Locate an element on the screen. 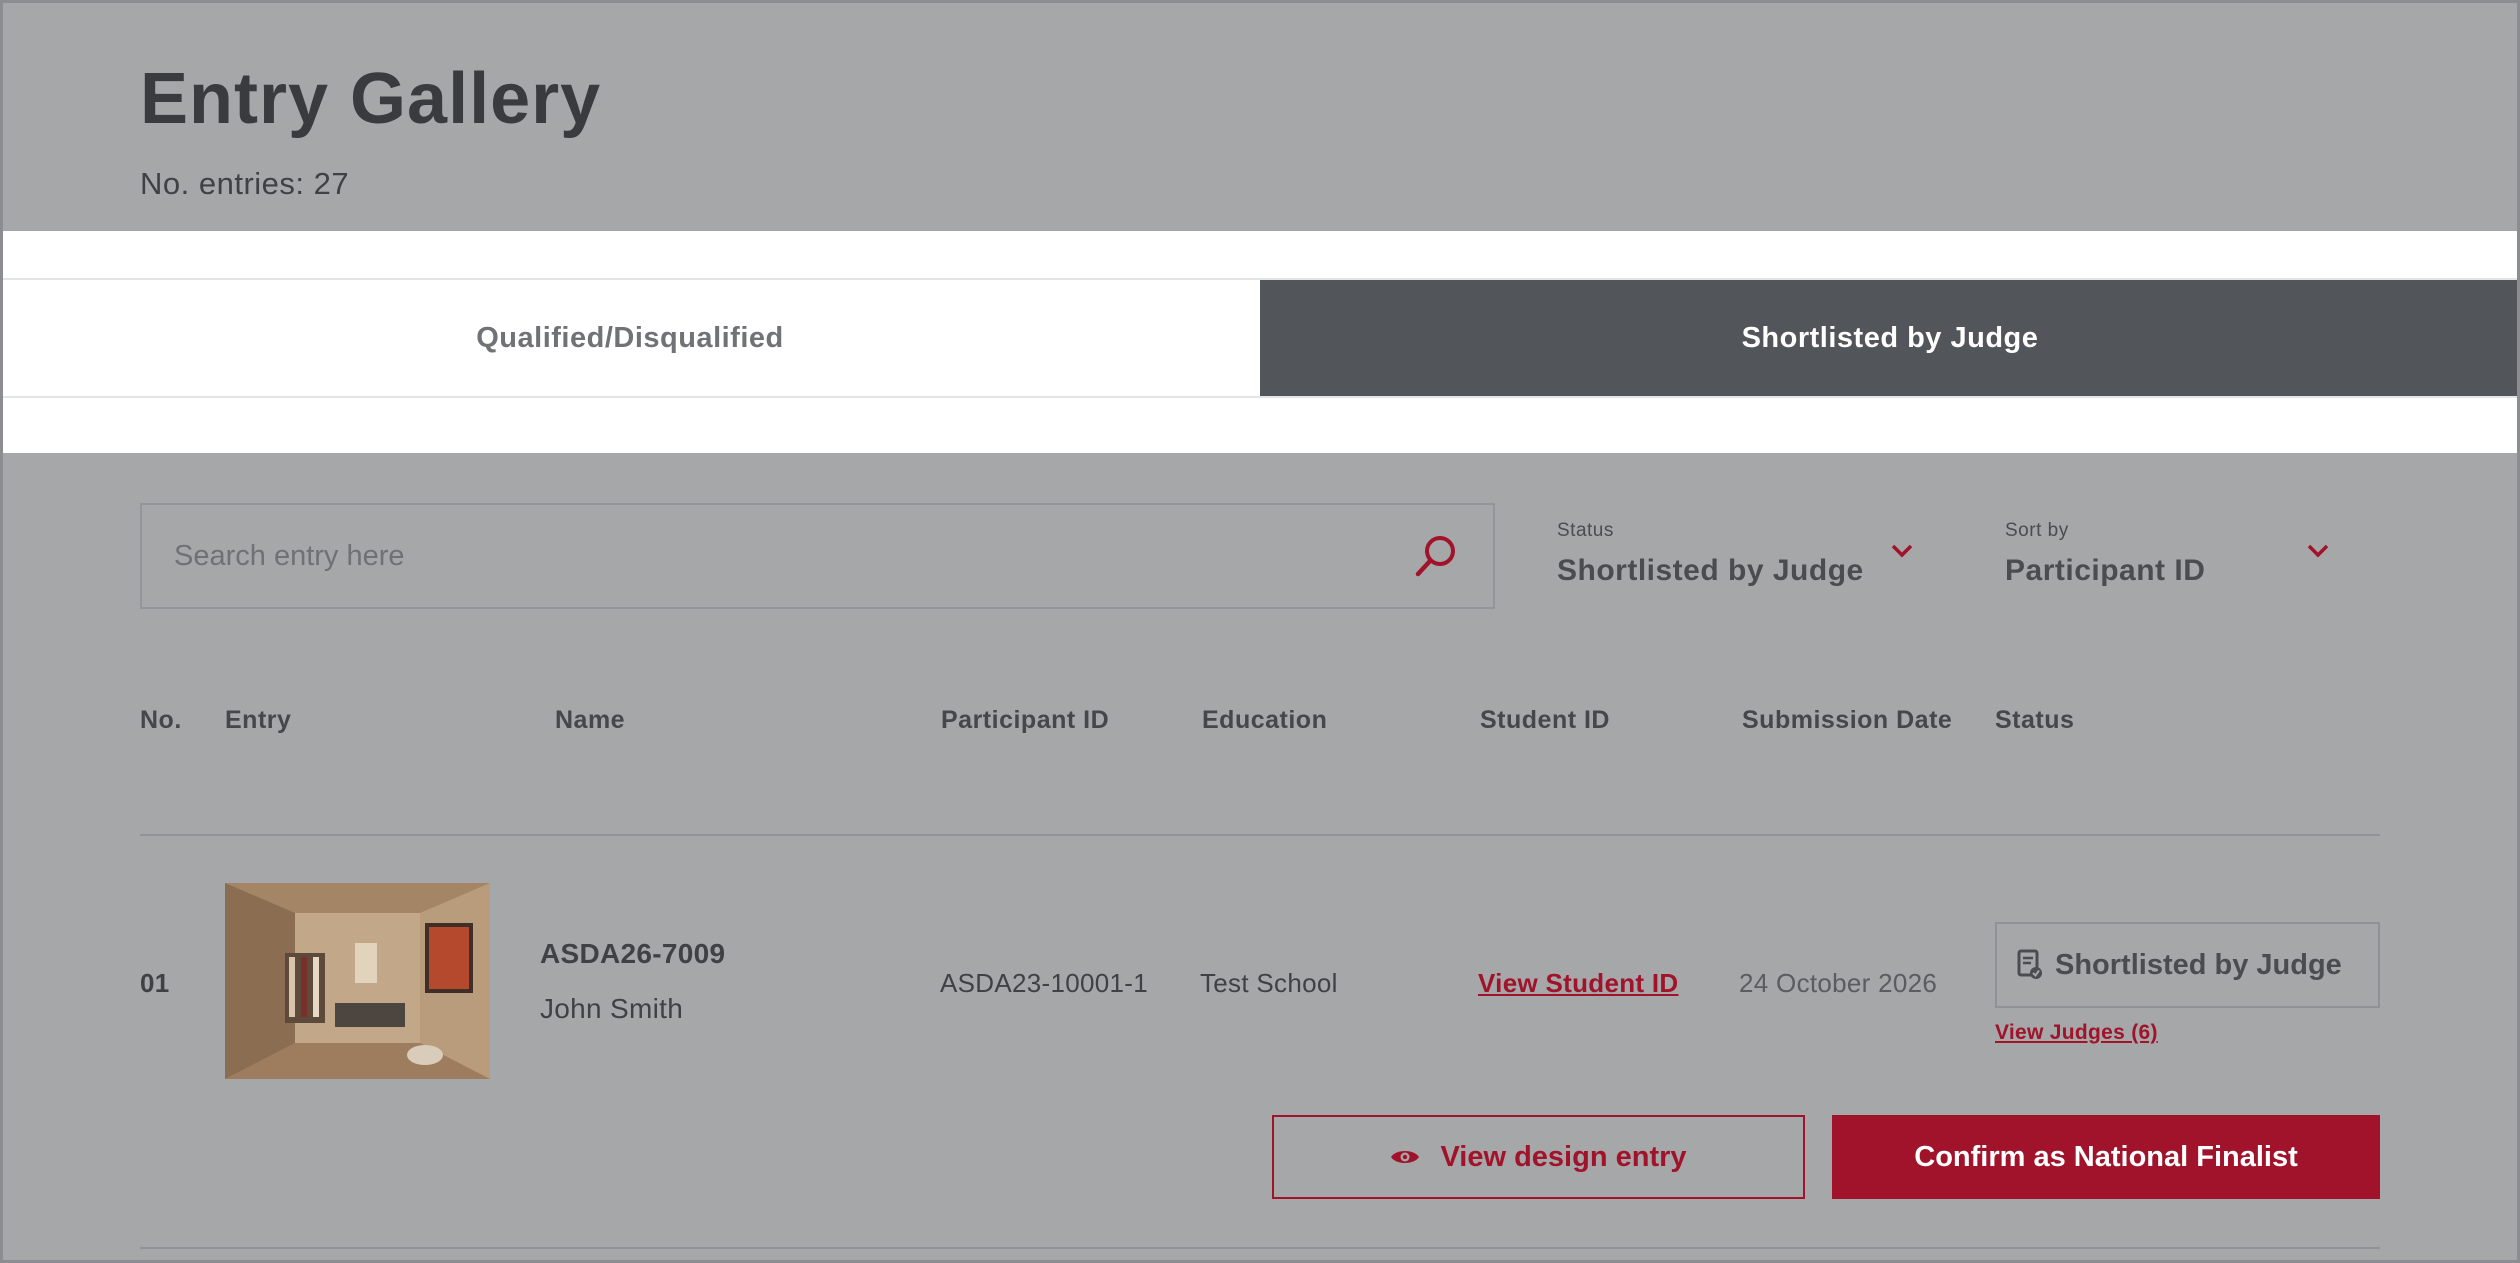  status-select-label: Status is located at coordinates (1585, 530).